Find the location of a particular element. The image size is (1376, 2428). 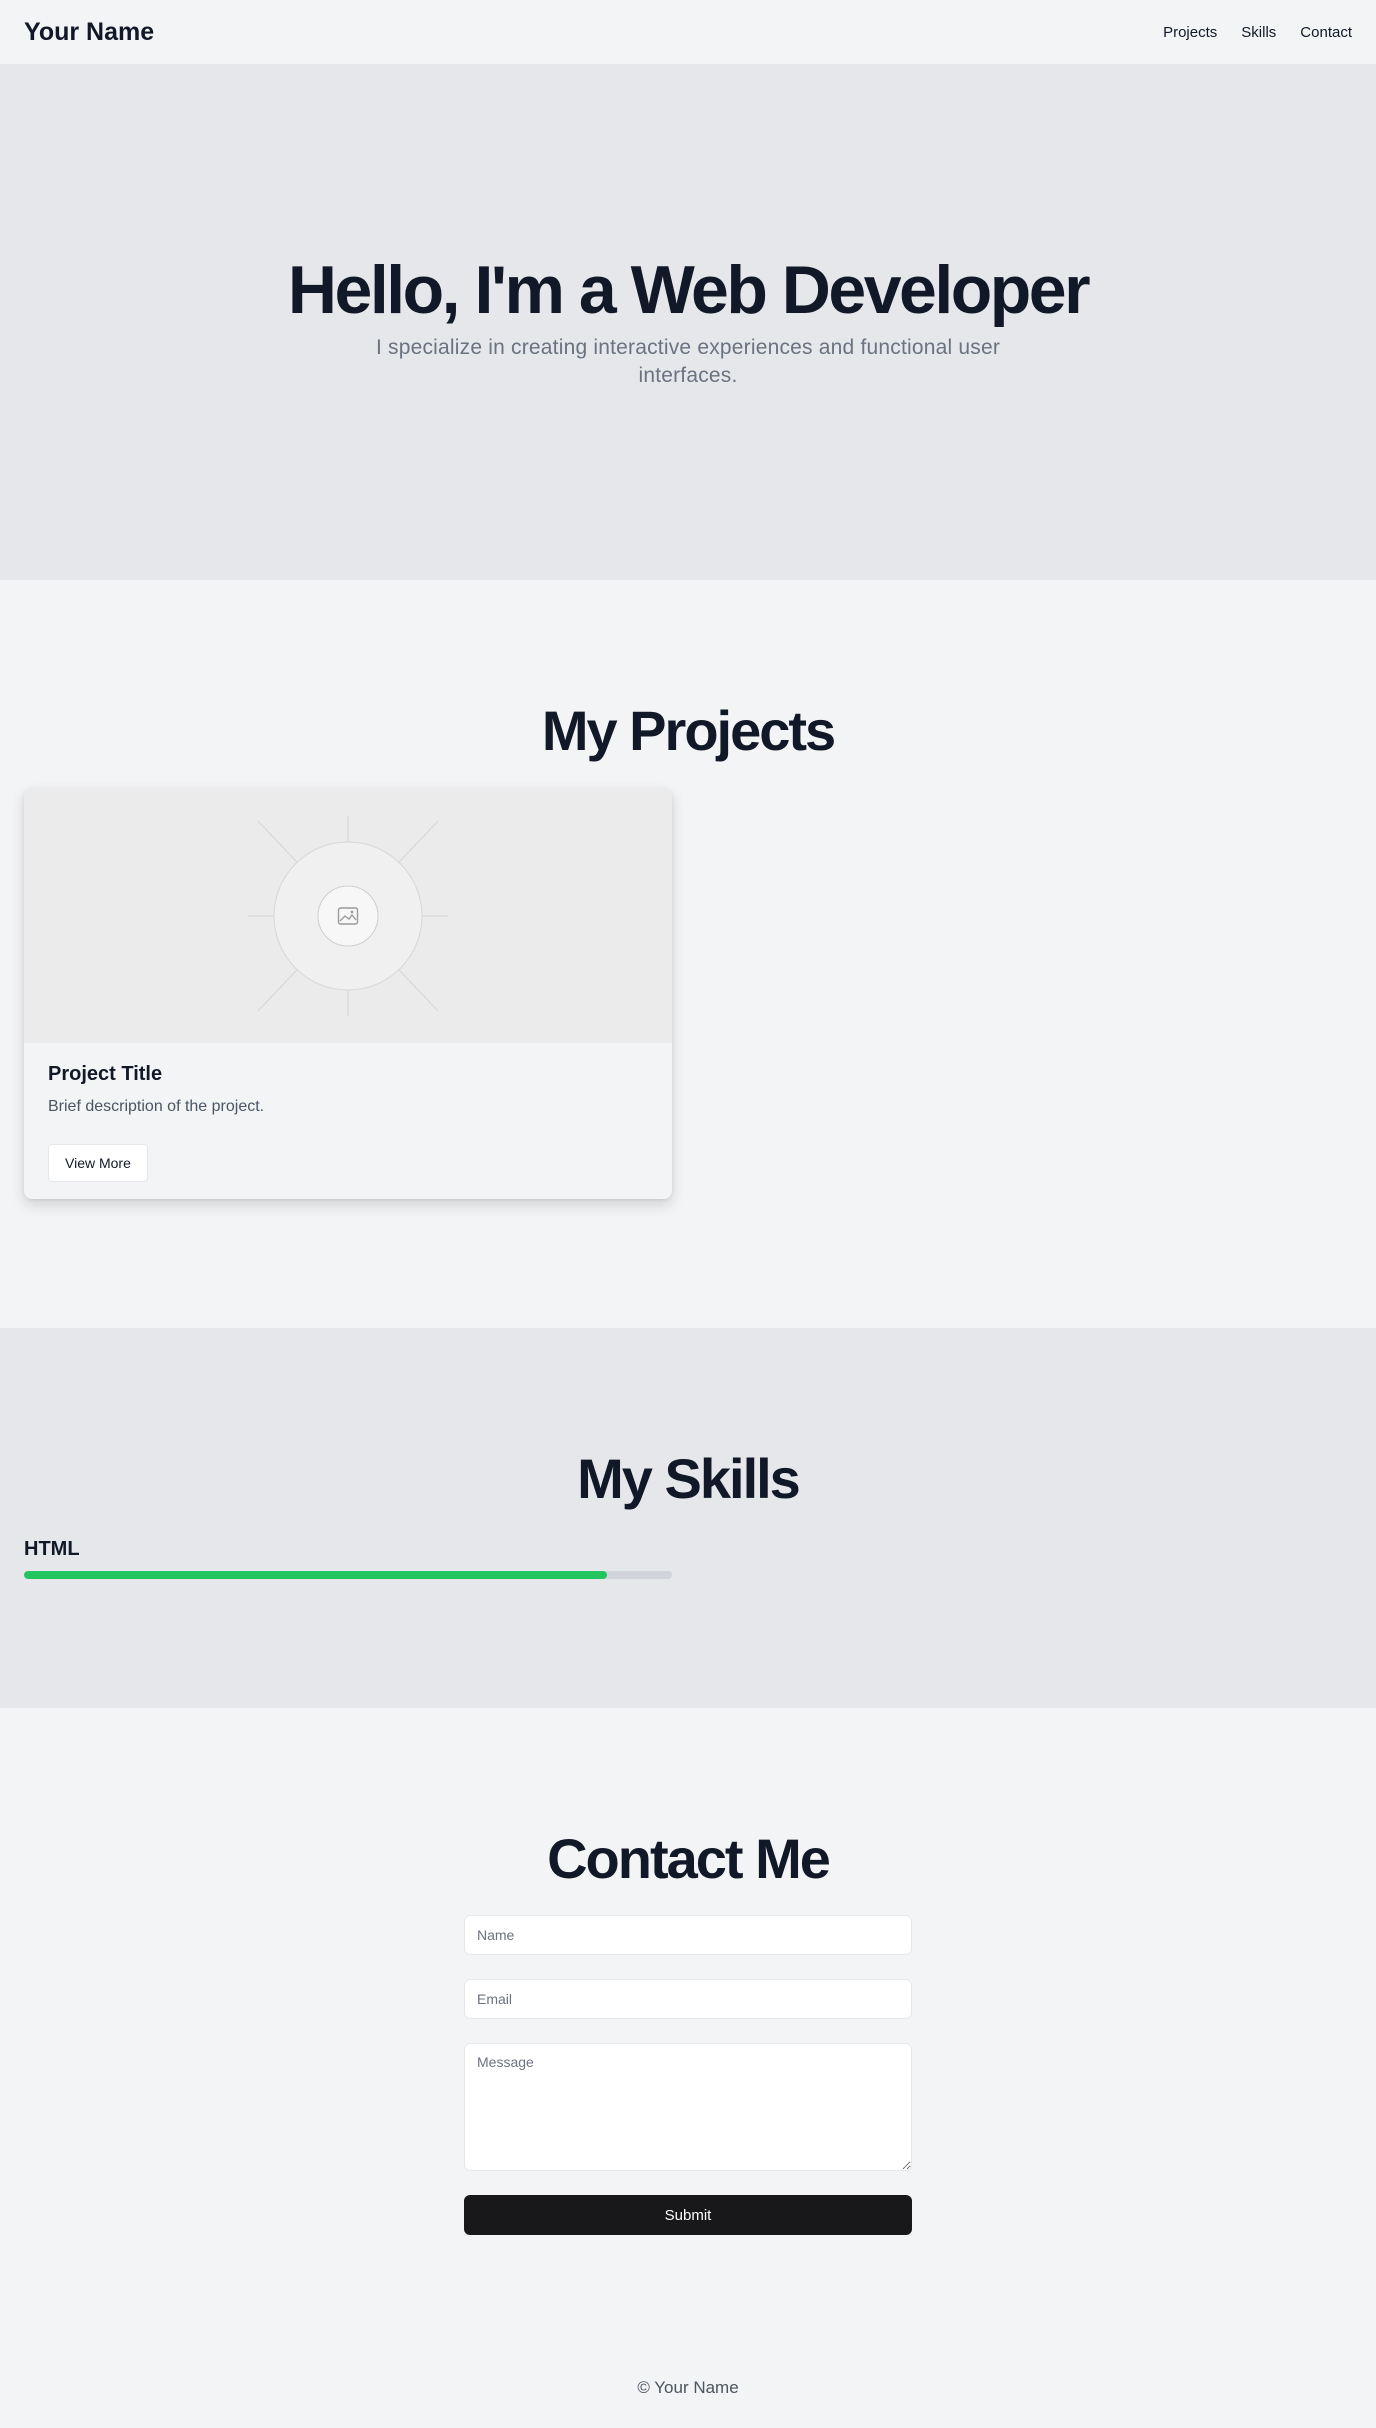

project-image is located at coordinates (348, 915).